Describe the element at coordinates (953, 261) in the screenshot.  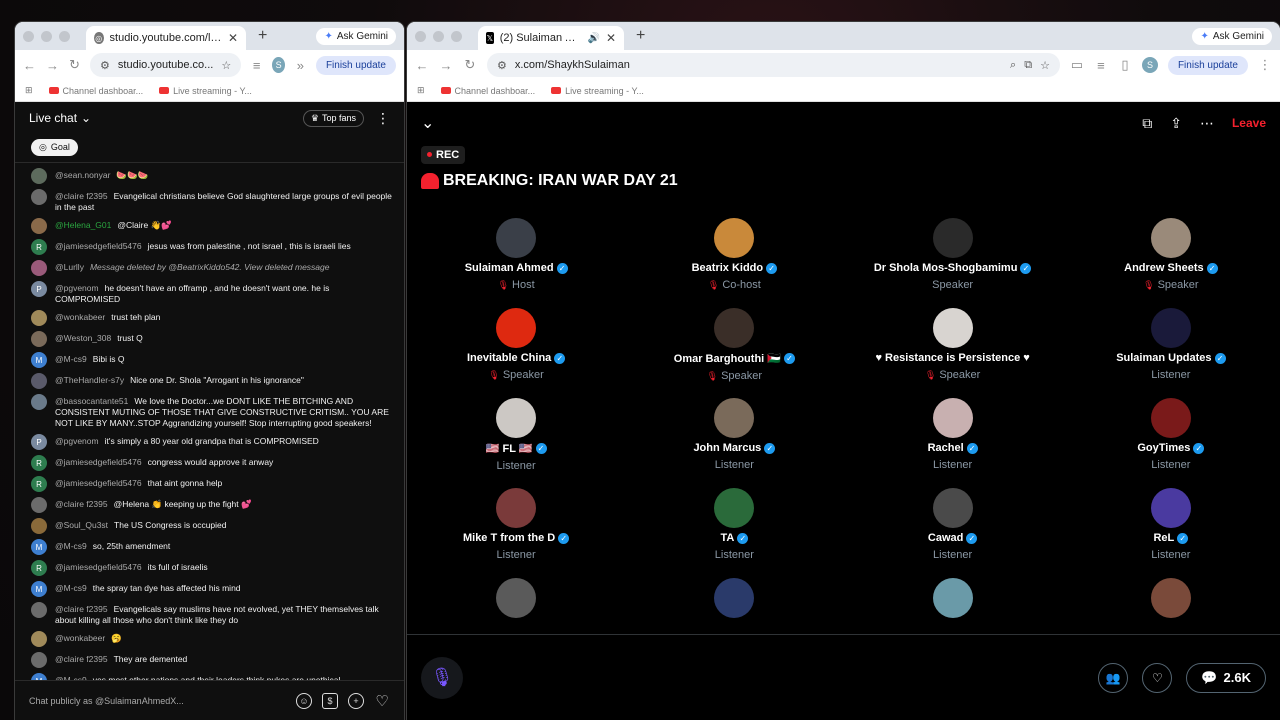
I see `participant-card: Dr Shola Mos-Shogbamimu ✓ Speaker` at that location.